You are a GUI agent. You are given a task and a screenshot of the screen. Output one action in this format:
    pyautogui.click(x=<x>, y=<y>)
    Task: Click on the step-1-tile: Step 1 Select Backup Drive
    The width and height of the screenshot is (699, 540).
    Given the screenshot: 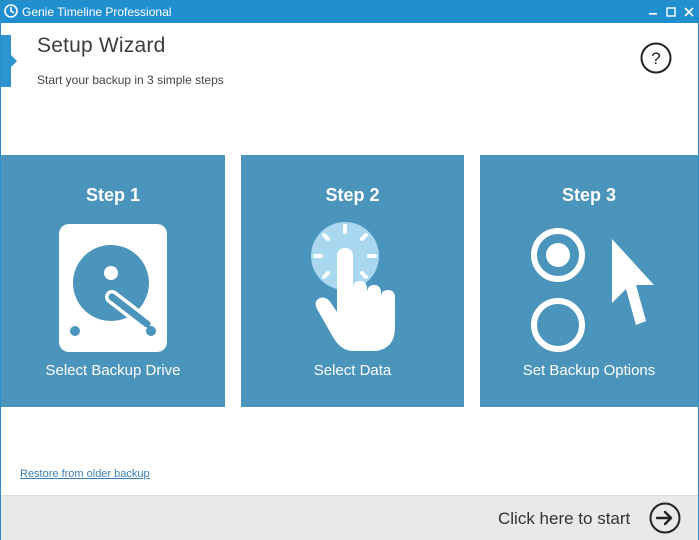 What is the action you would take?
    pyautogui.click(x=113, y=281)
    